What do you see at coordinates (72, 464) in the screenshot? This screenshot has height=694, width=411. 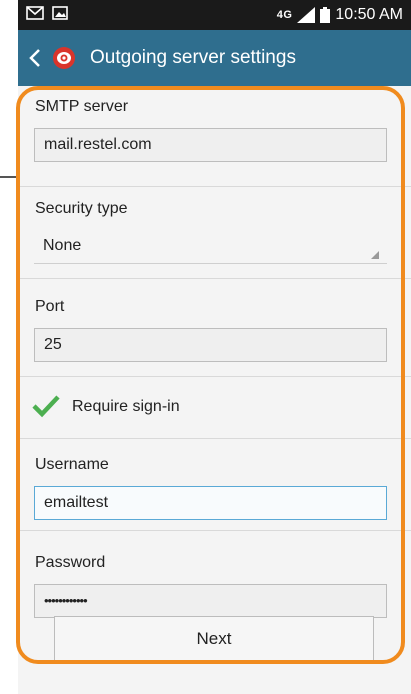 I see `username-label: Username` at bounding box center [72, 464].